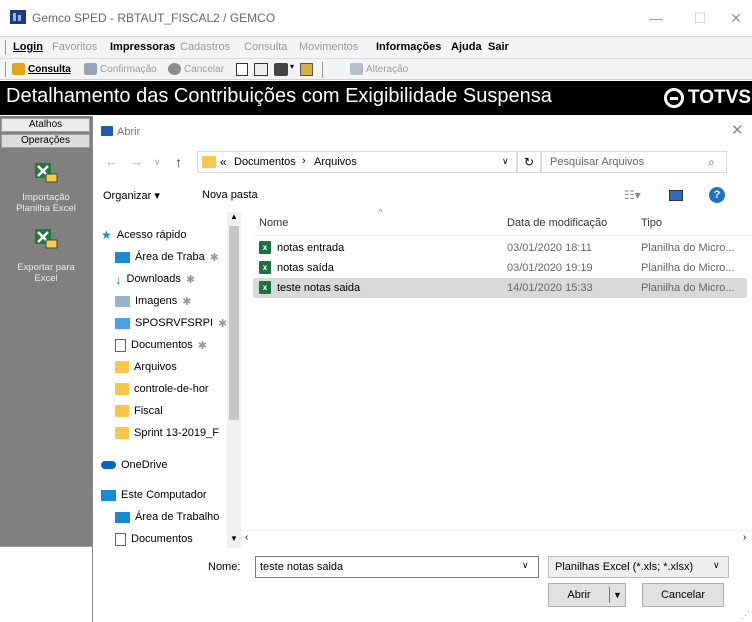  What do you see at coordinates (167, 517) in the screenshot?
I see `nav-area-de-trabalho: Área de Trabalho` at bounding box center [167, 517].